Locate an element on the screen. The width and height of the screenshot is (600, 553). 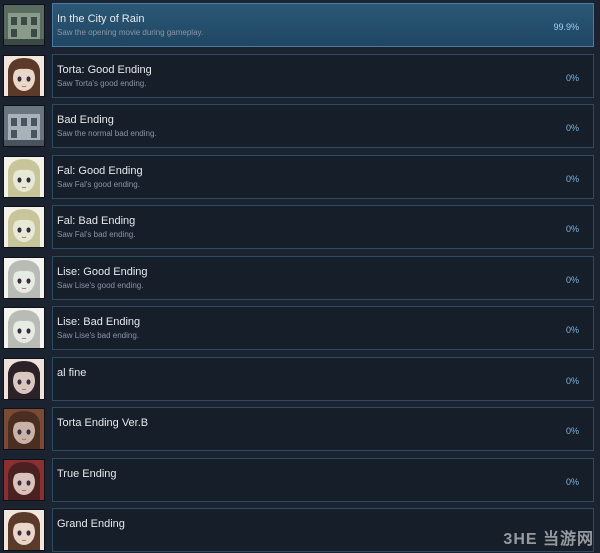
achievement-row: Torta Ending Ver.B 0% is located at coordinates (300, 429).